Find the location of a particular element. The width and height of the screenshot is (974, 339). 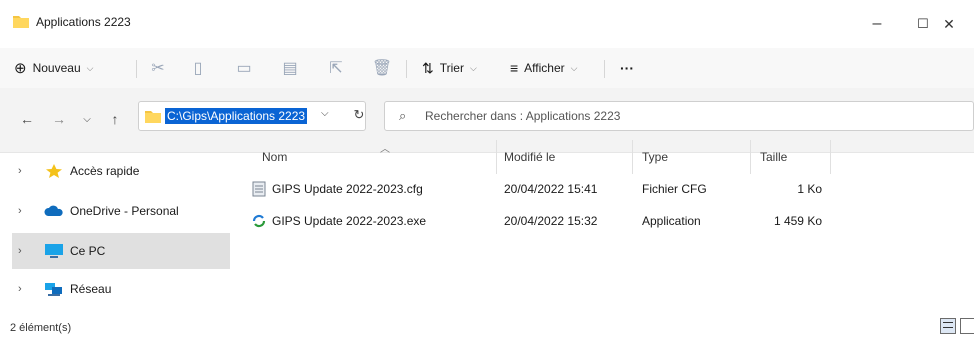

sort-label: Trier is located at coordinates (451, 68).